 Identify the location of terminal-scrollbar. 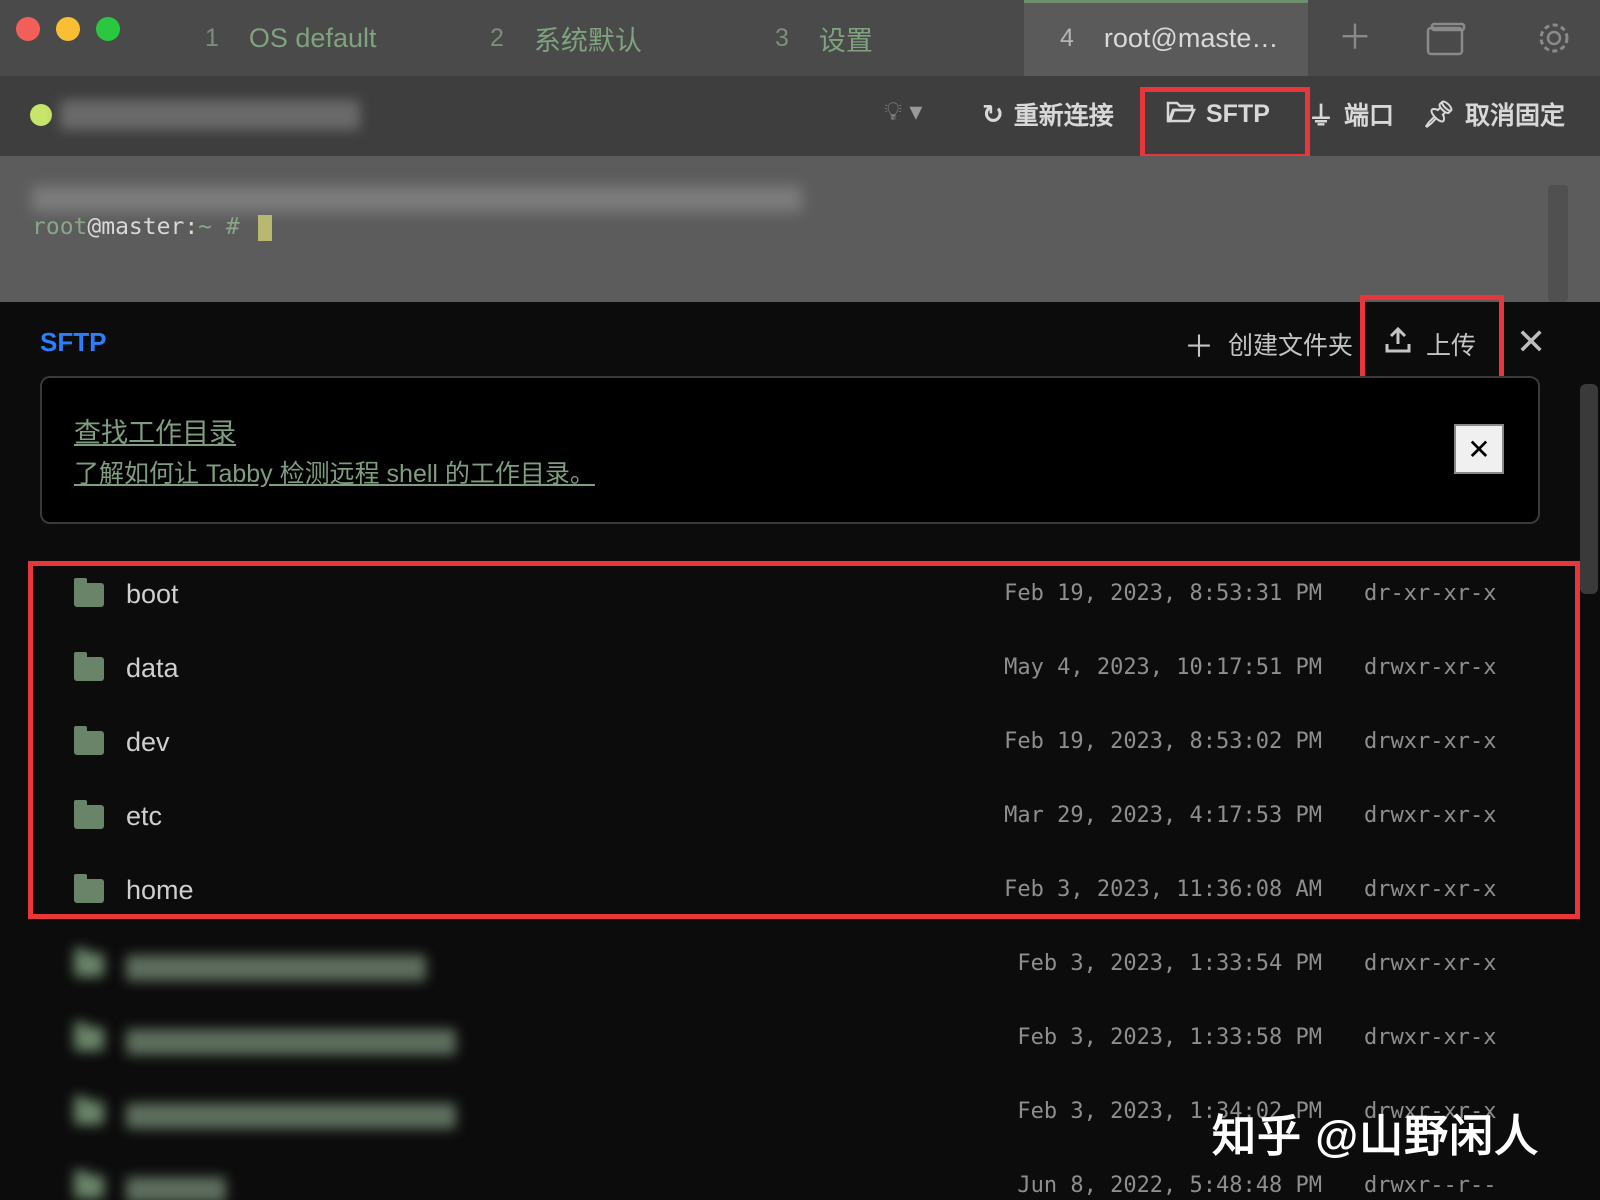
(1558, 243).